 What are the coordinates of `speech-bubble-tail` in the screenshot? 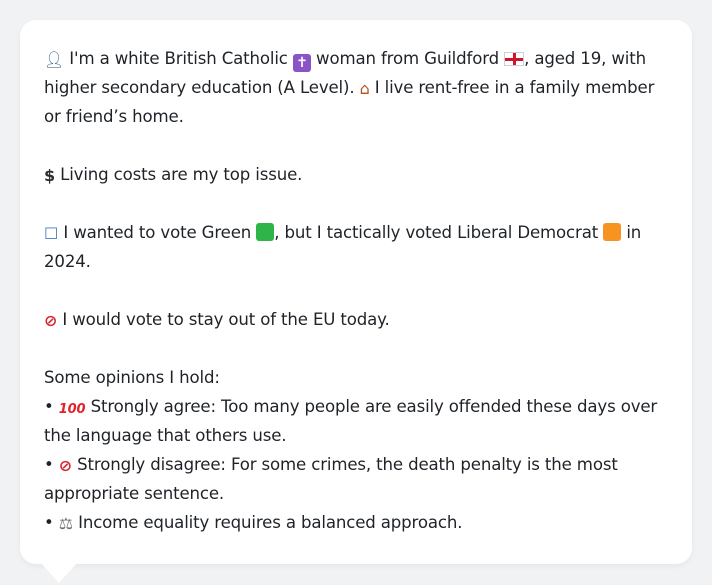 It's located at (59, 573).